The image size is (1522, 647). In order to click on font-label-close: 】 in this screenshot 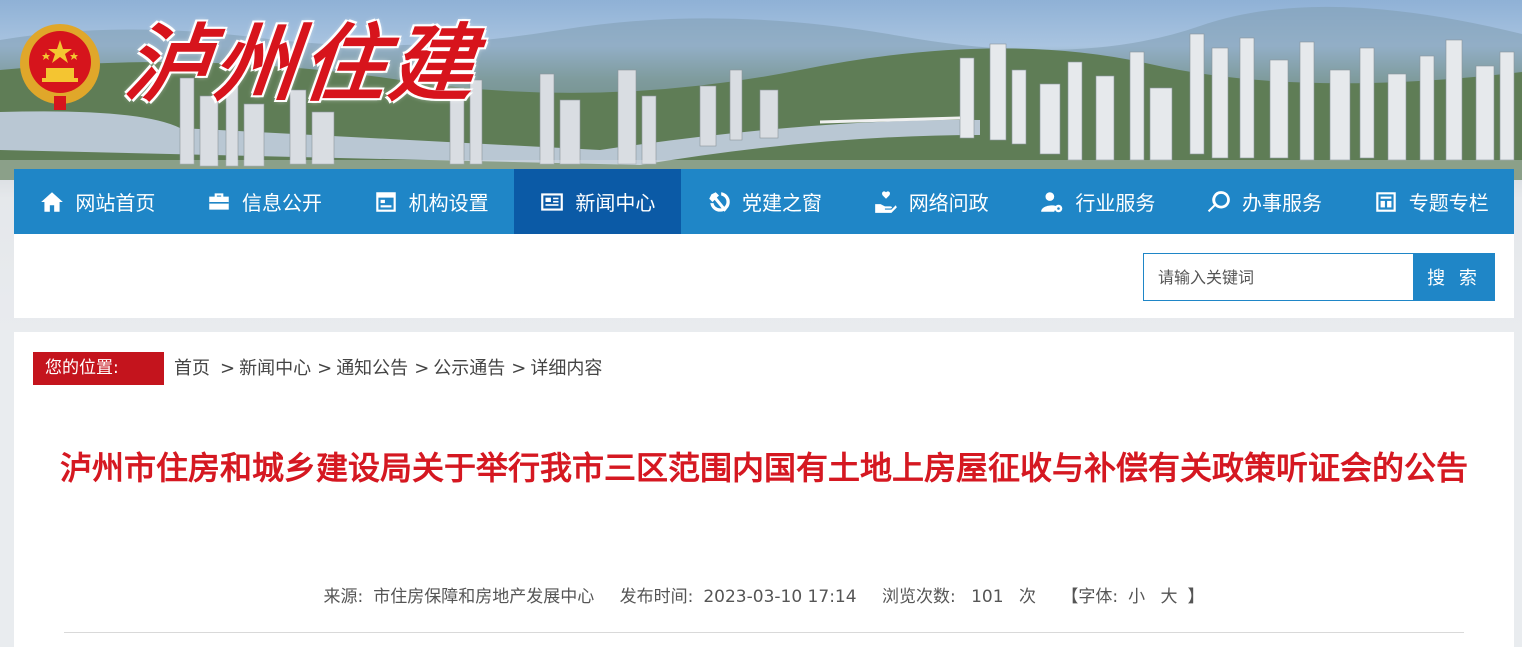, I will do `click(1196, 597)`.